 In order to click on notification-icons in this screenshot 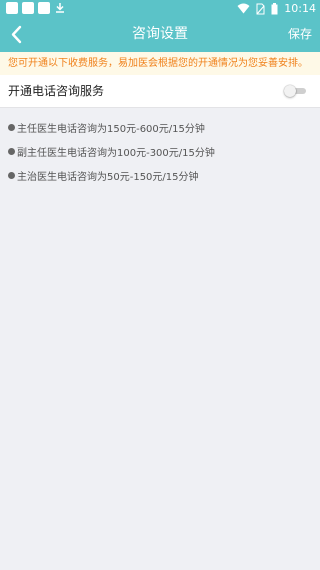, I will do `click(36, 8)`.